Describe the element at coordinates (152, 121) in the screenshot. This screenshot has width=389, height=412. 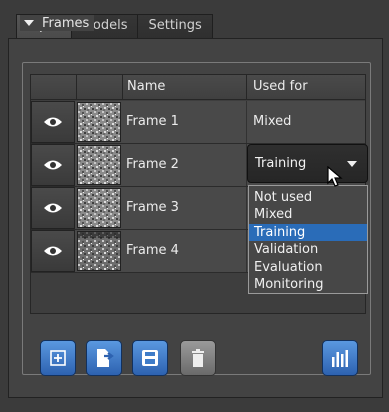
I see `frame-name: Frame 1` at that location.